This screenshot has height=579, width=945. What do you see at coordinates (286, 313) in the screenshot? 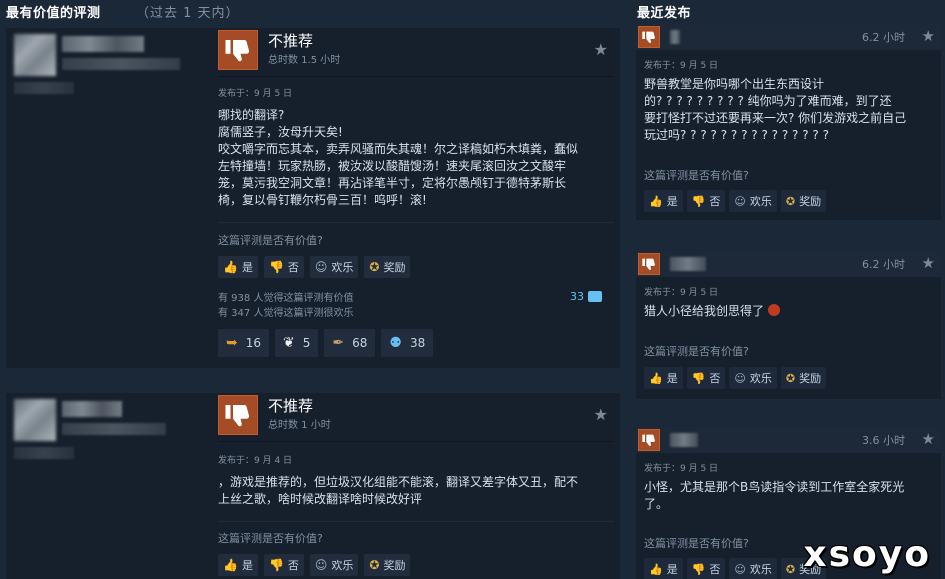
I see `funny-count: 有 347 人觉得这篇评测很欢乐` at bounding box center [286, 313].